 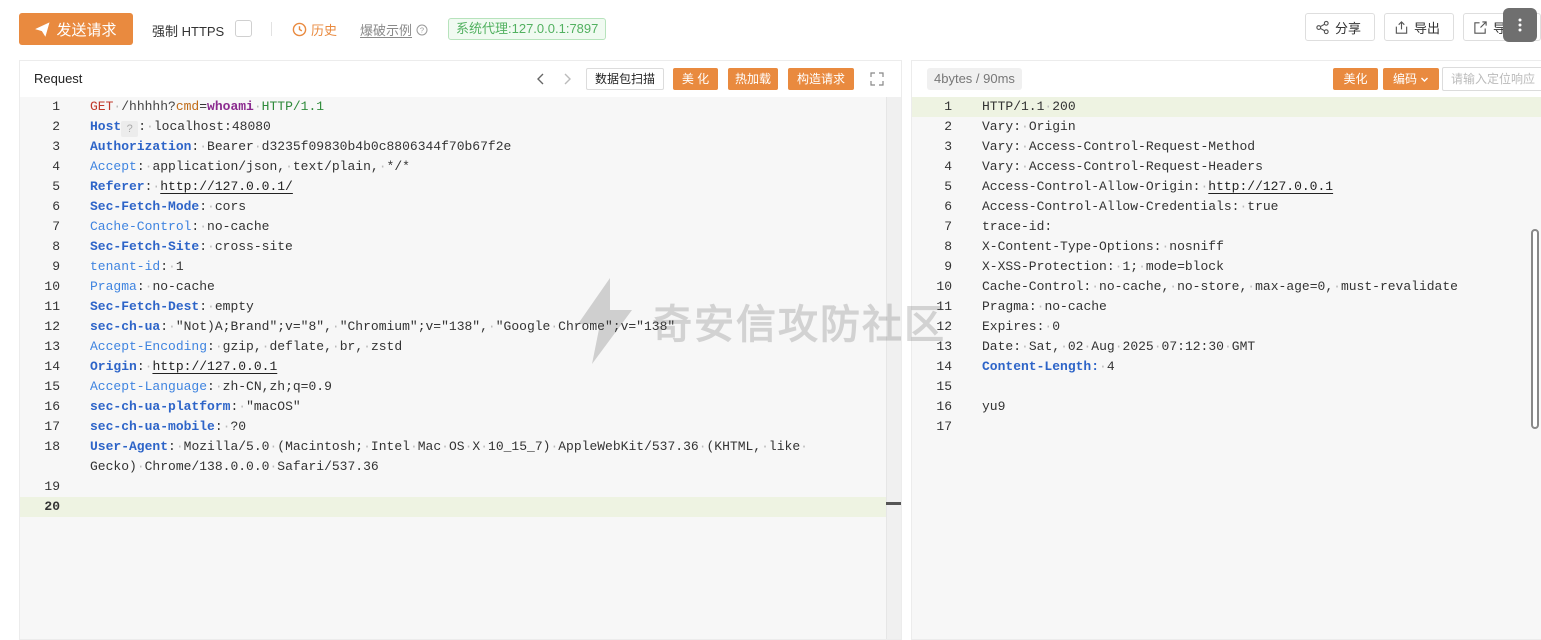 What do you see at coordinates (56, 266) in the screenshot?
I see `line-number: 9` at bounding box center [56, 266].